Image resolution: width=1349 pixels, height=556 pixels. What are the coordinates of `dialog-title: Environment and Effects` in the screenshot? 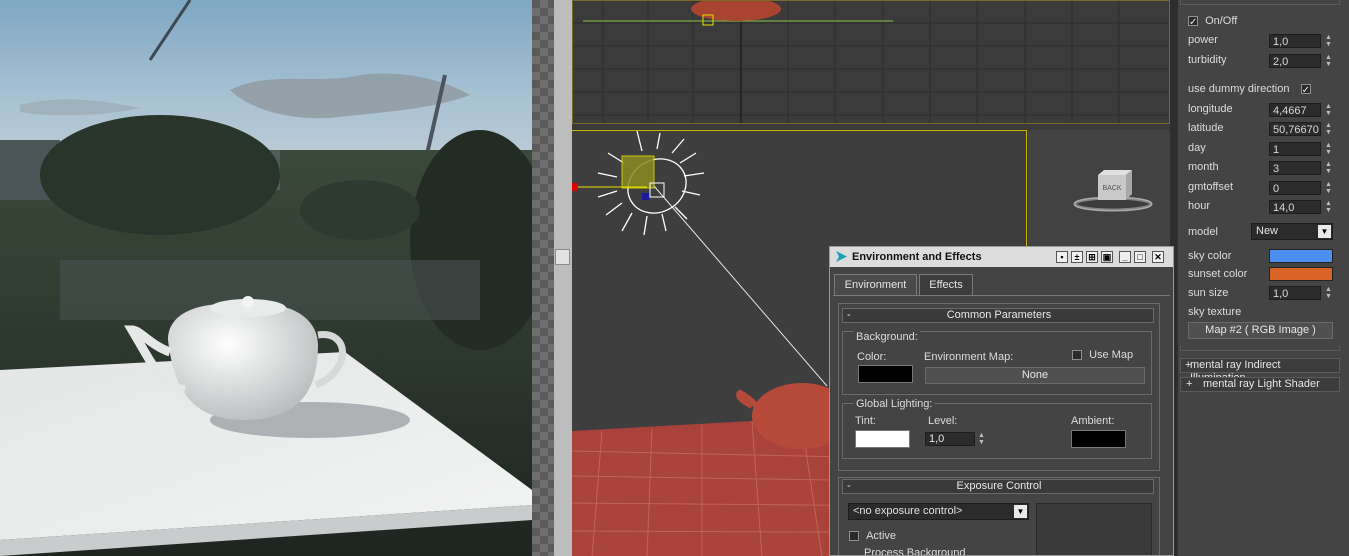 It's located at (917, 257).